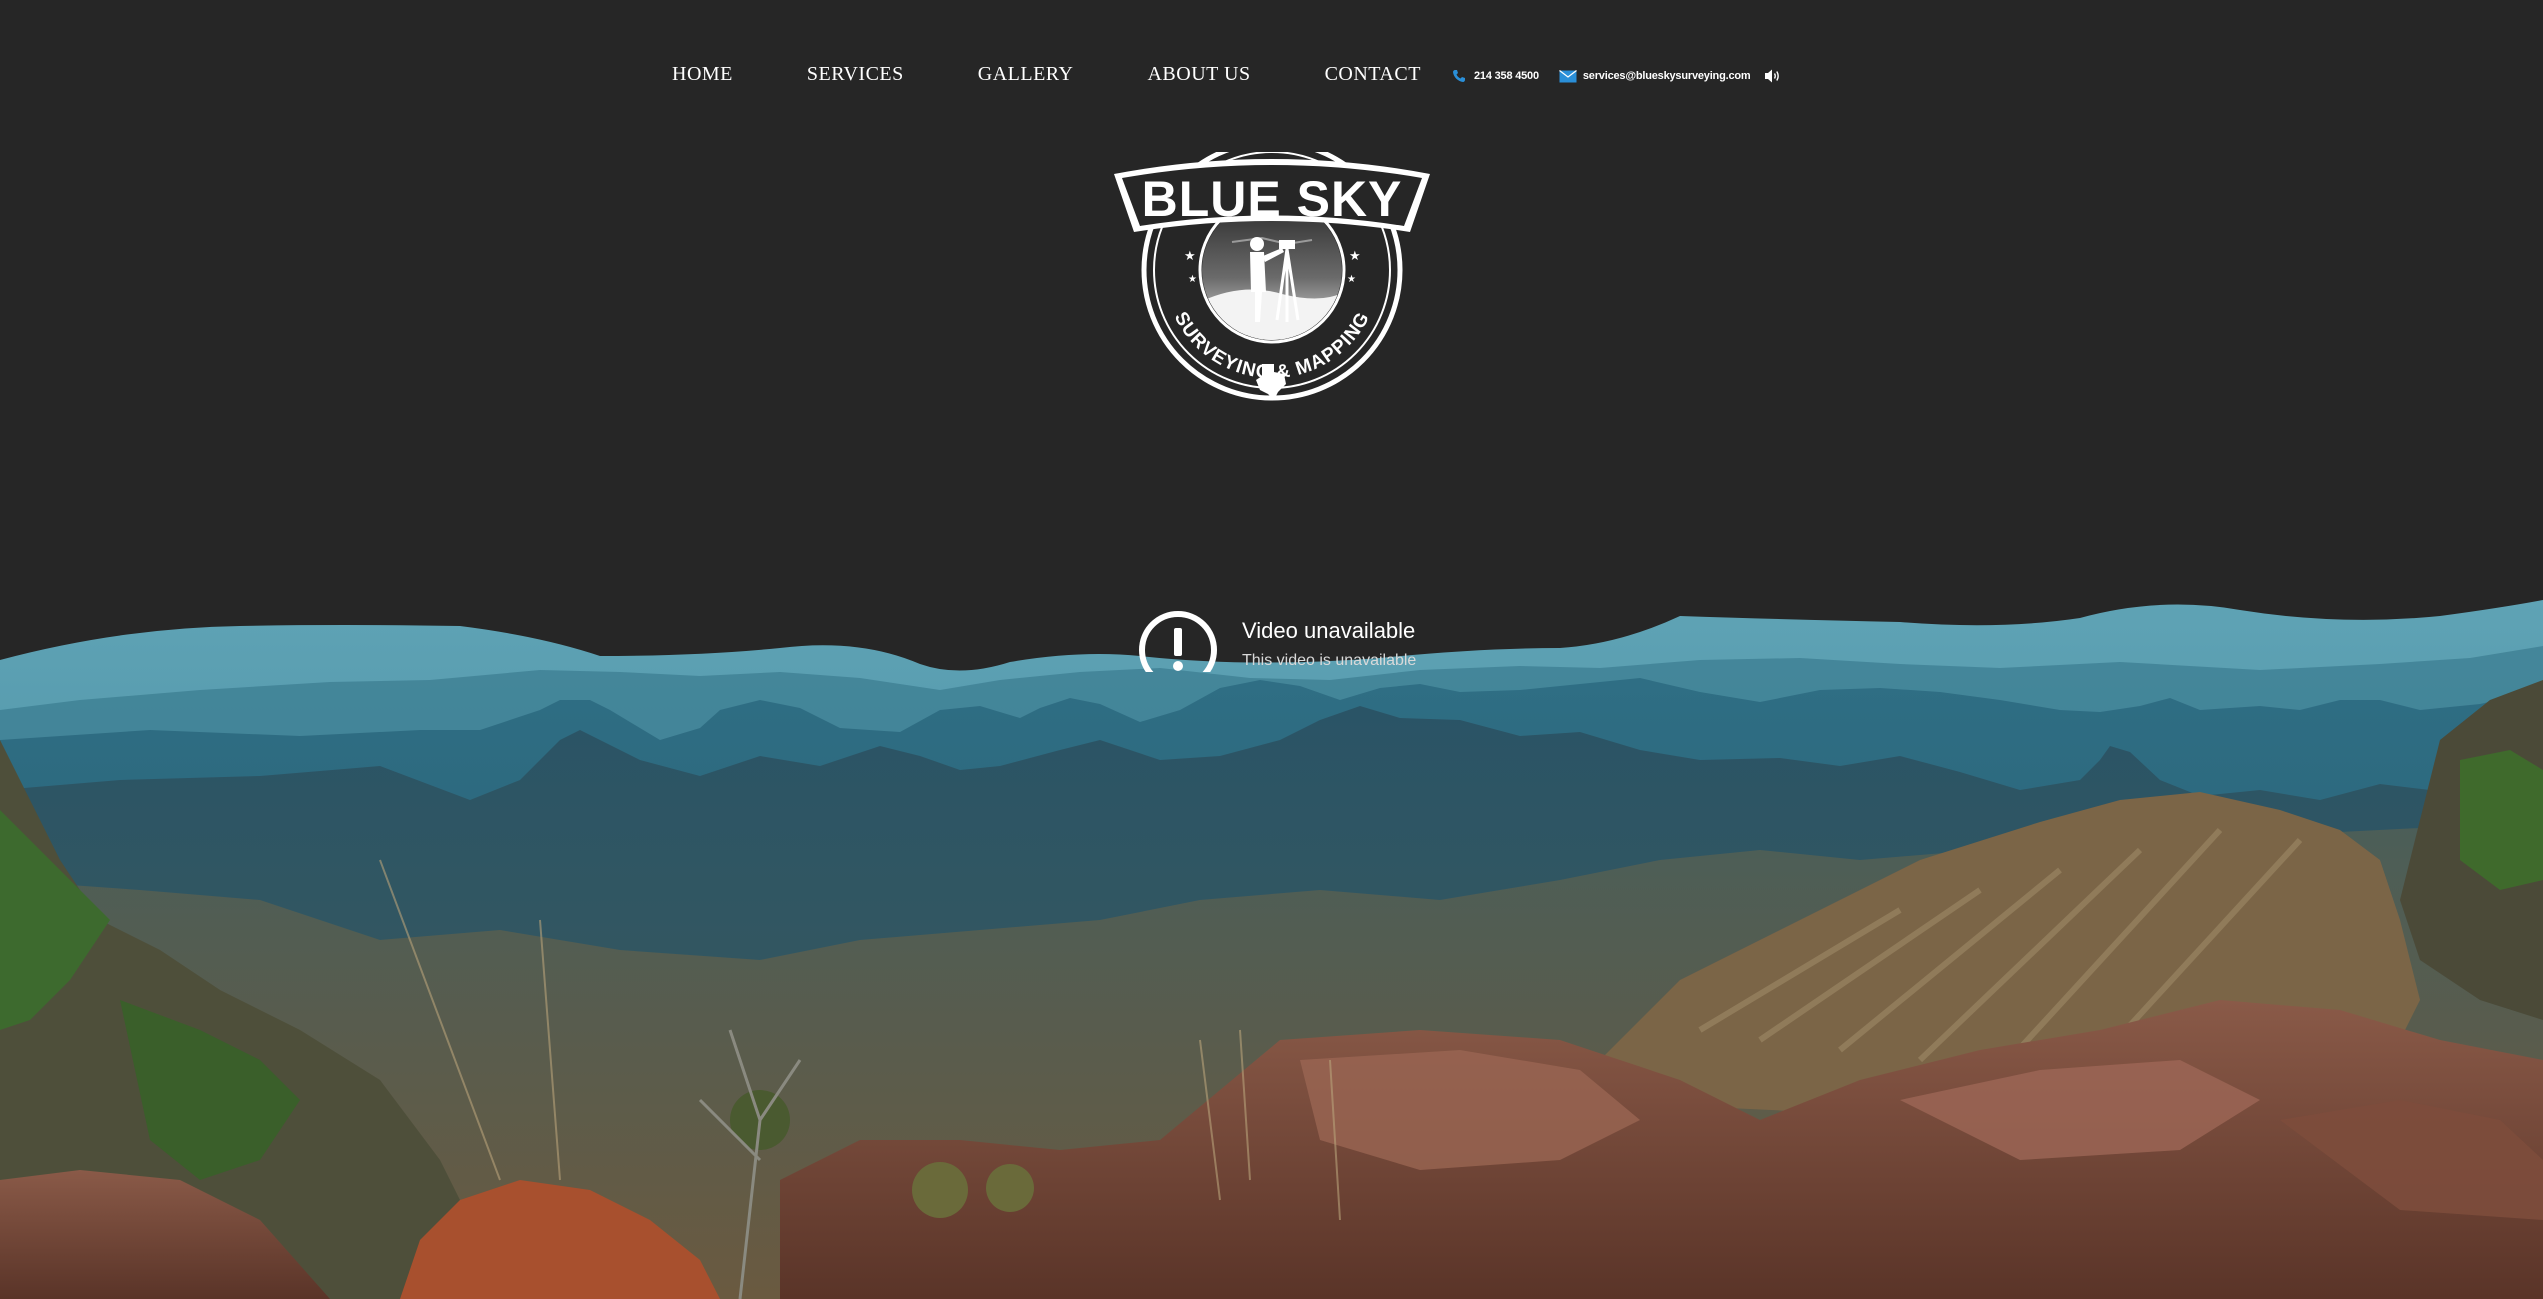  Describe the element at coordinates (1026, 74) in the screenshot. I see `nav-gallery: GALLERY` at that location.